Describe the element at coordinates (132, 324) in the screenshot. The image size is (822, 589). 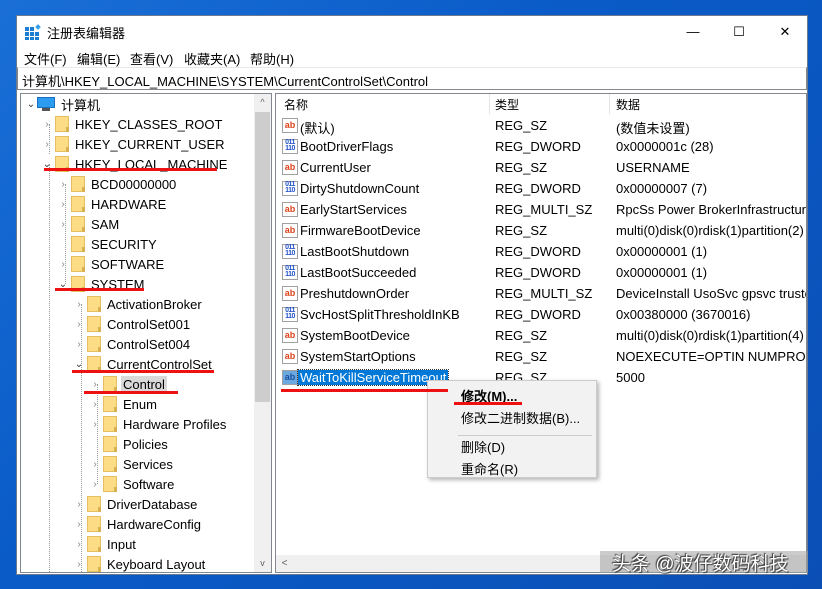
I see `tree-item: › ControlSet001` at that location.